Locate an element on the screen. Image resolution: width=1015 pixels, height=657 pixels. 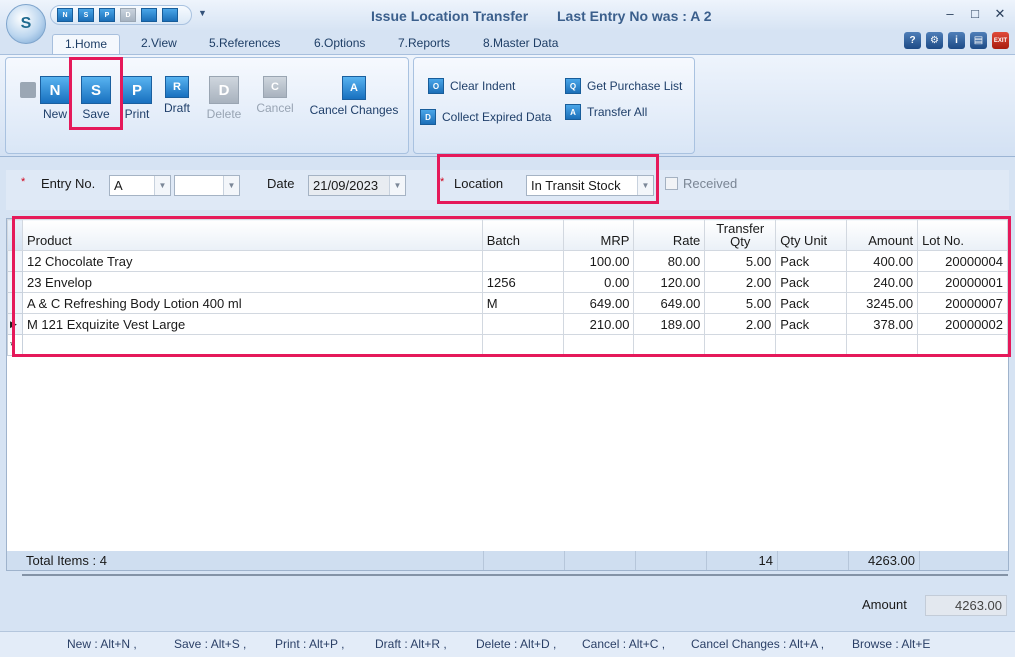
clear-indent-button: O Clear Indent is located at coordinates (471, 86).